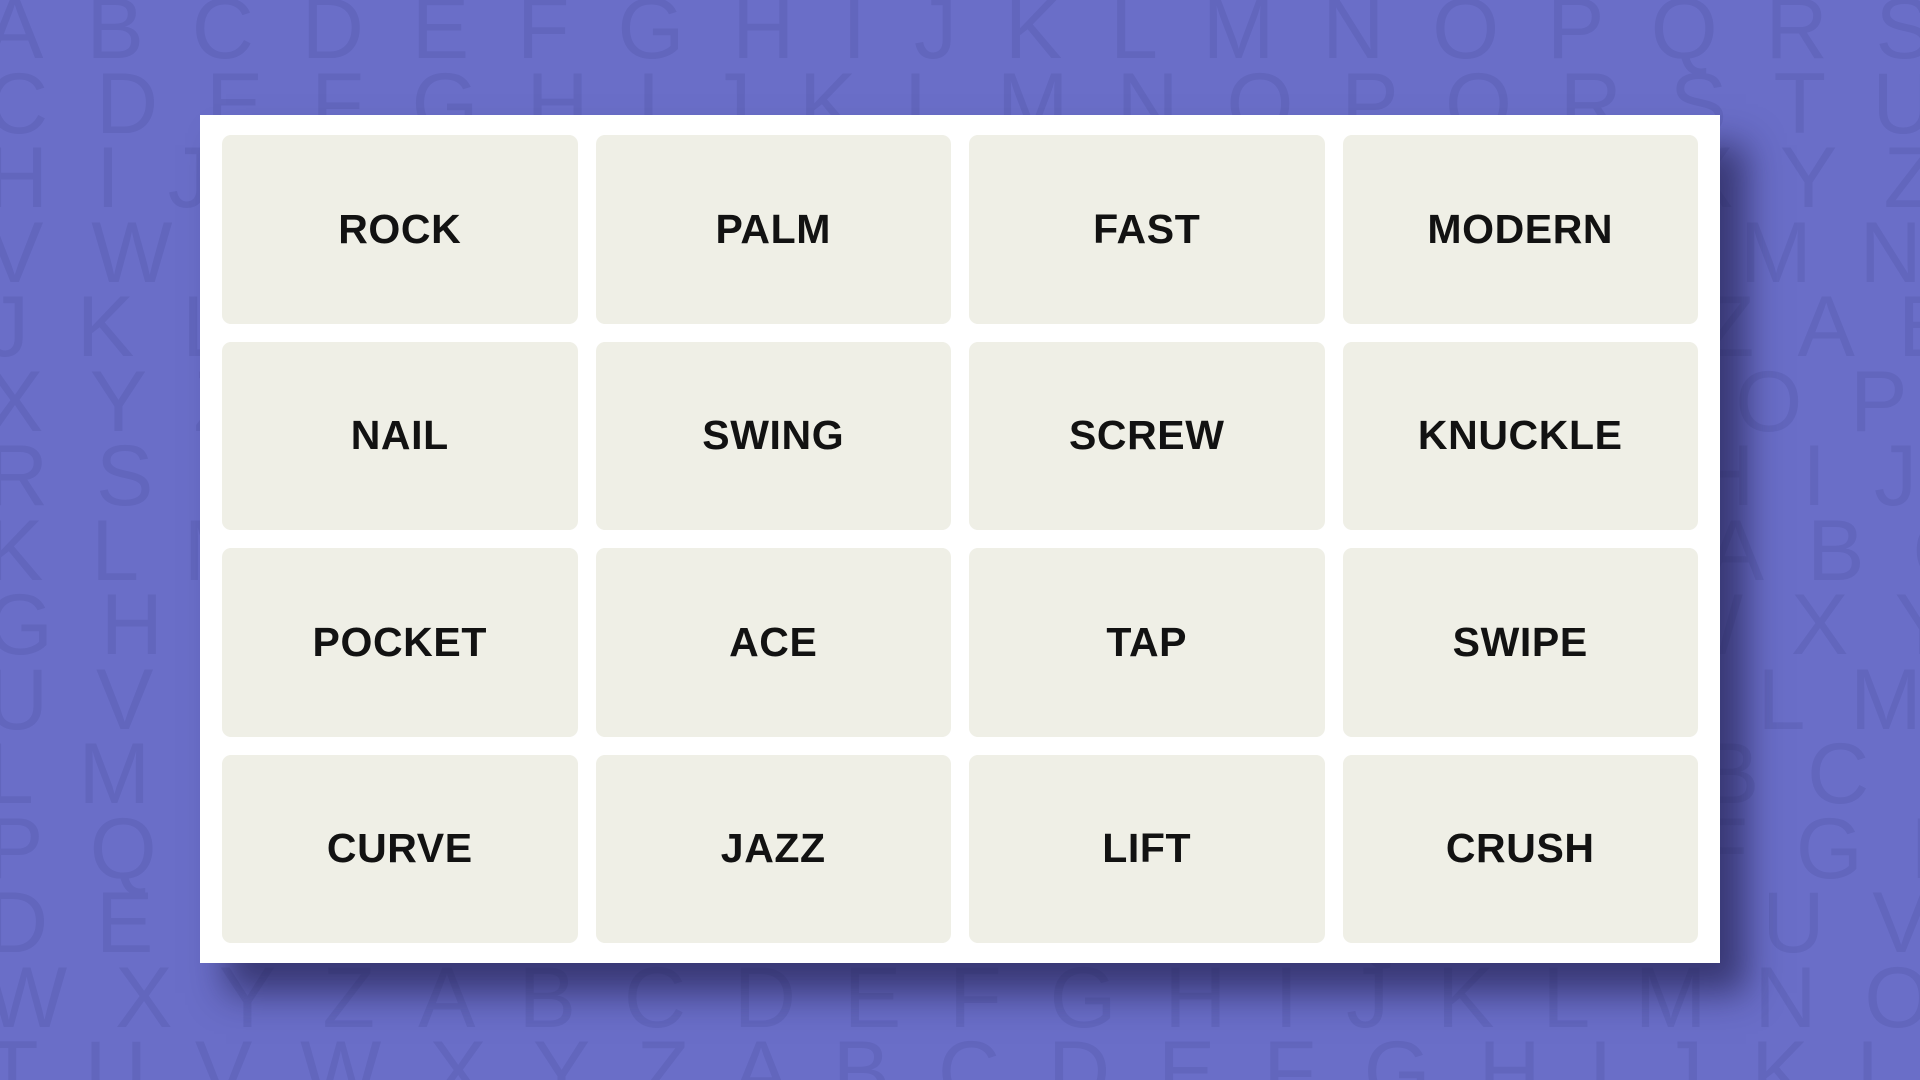 The image size is (1920, 1080). I want to click on word-tile: CRUSH, so click(1520, 848).